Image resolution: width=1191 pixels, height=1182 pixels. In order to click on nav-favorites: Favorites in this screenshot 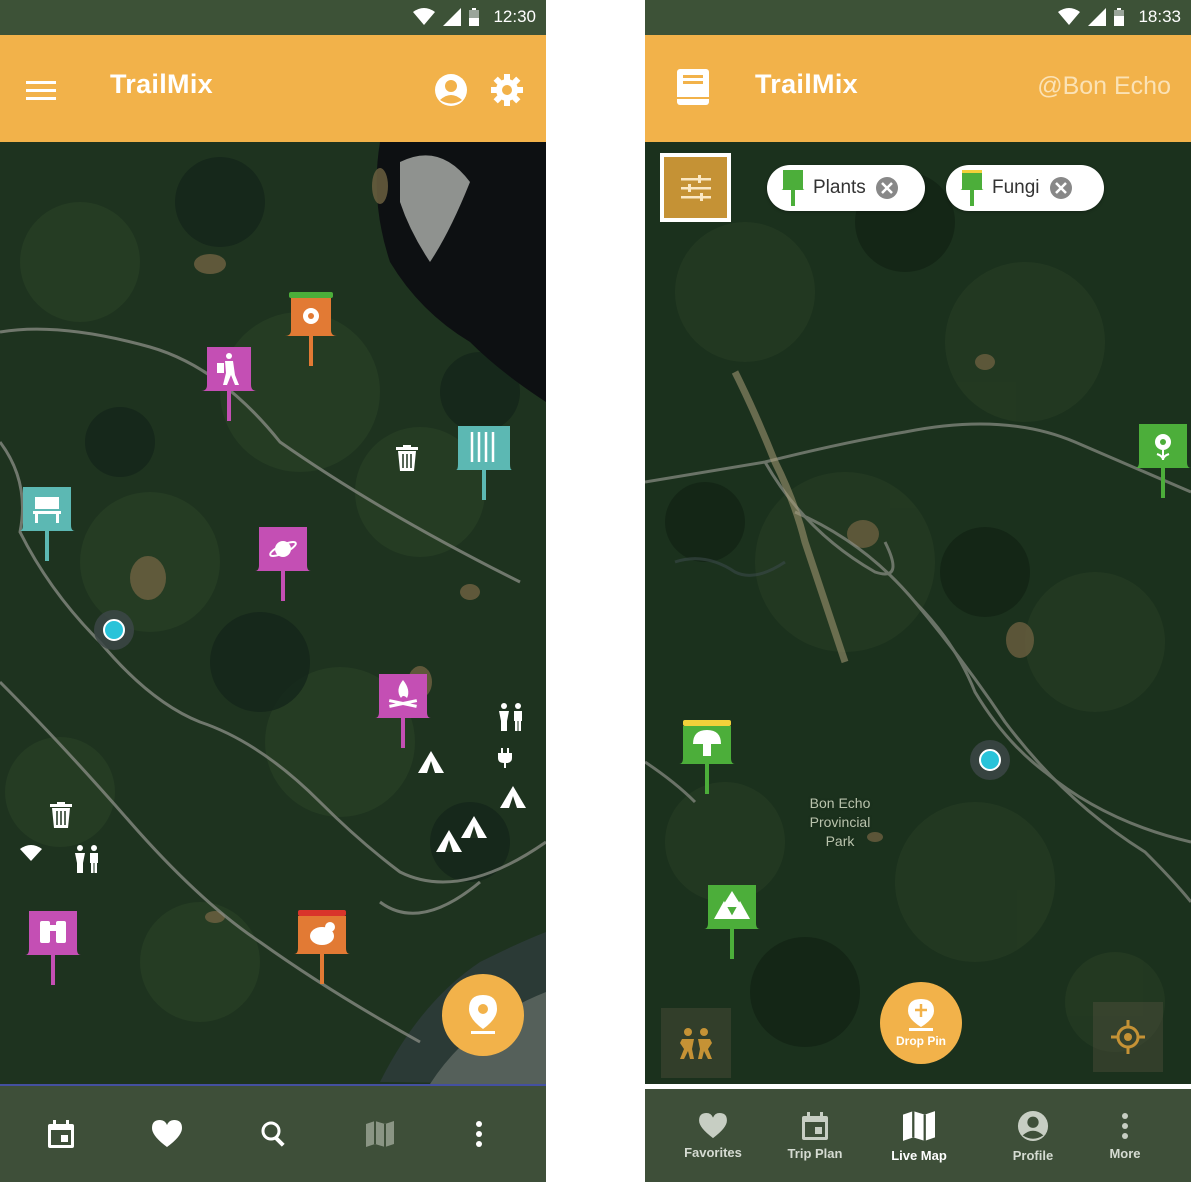, I will do `click(713, 1135)`.